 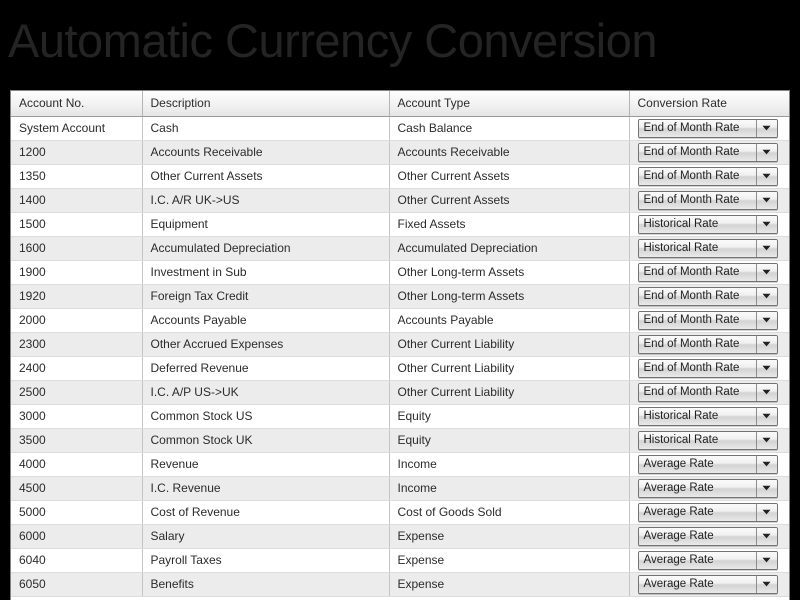 I want to click on table-row: 6050 Benefits Expense Average Rate, so click(x=400, y=584).